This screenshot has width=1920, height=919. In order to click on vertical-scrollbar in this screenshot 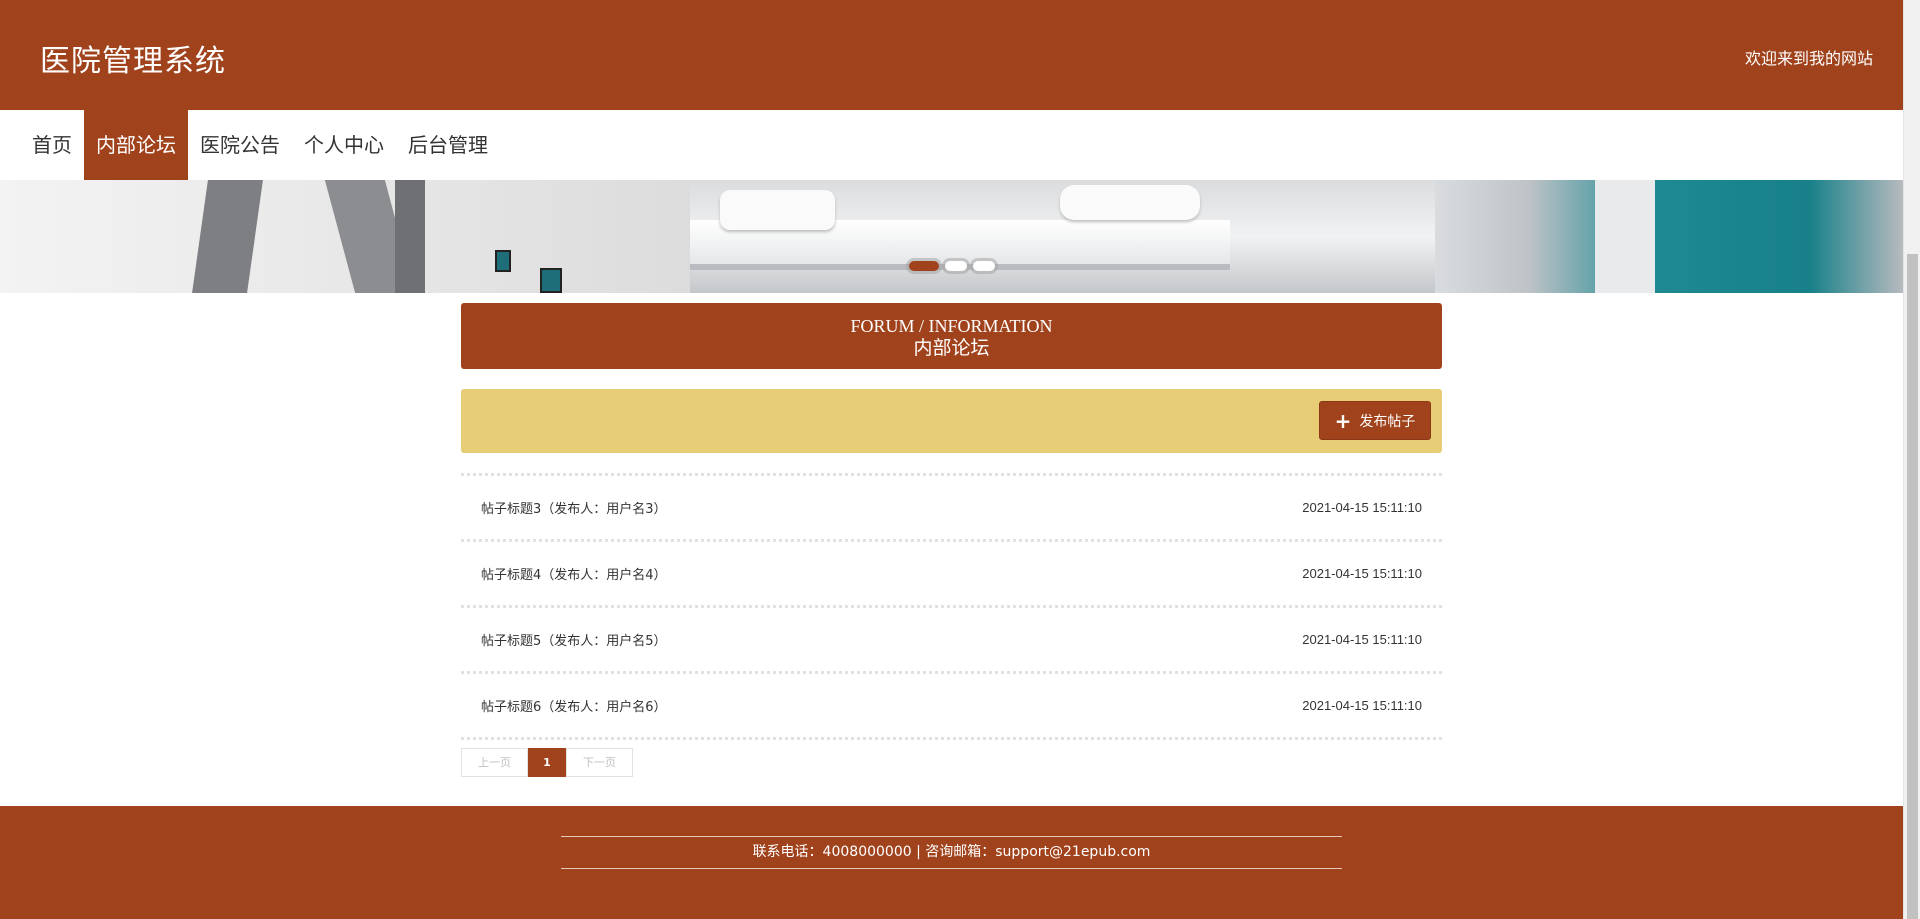, I will do `click(1911, 459)`.